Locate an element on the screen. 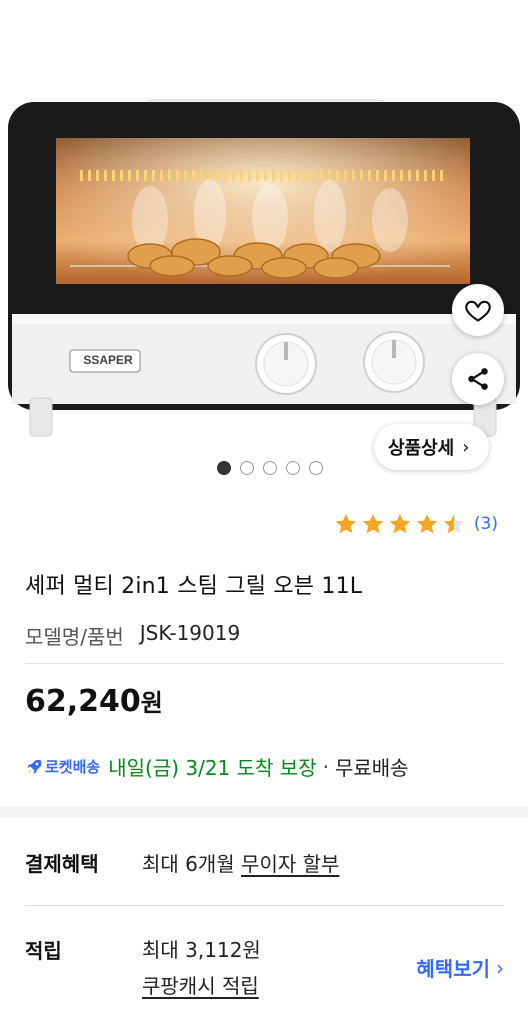  share-icon is located at coordinates (478, 379).